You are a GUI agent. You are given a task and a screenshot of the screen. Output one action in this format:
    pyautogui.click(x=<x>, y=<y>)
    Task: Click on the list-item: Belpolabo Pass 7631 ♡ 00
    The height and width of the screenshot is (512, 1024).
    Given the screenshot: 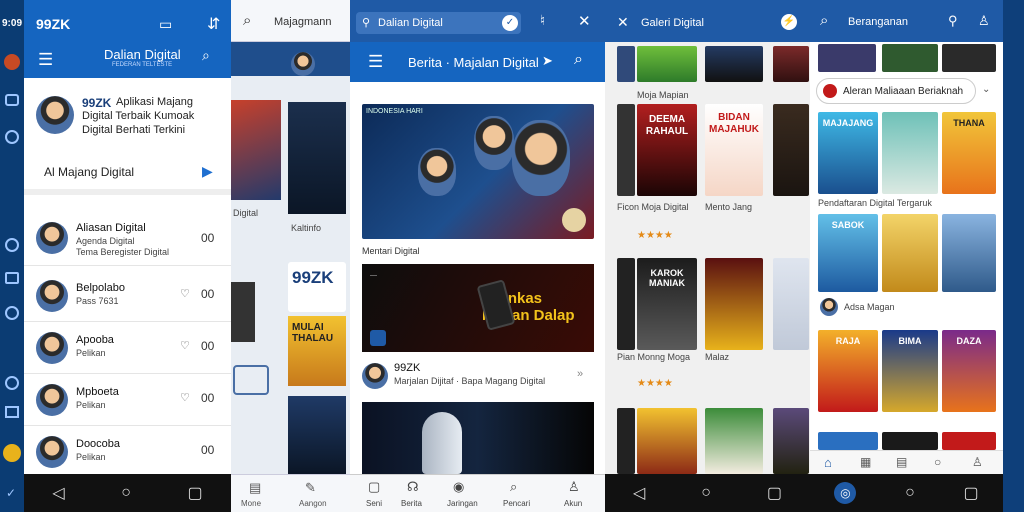 What is the action you would take?
    pyautogui.click(x=127, y=296)
    